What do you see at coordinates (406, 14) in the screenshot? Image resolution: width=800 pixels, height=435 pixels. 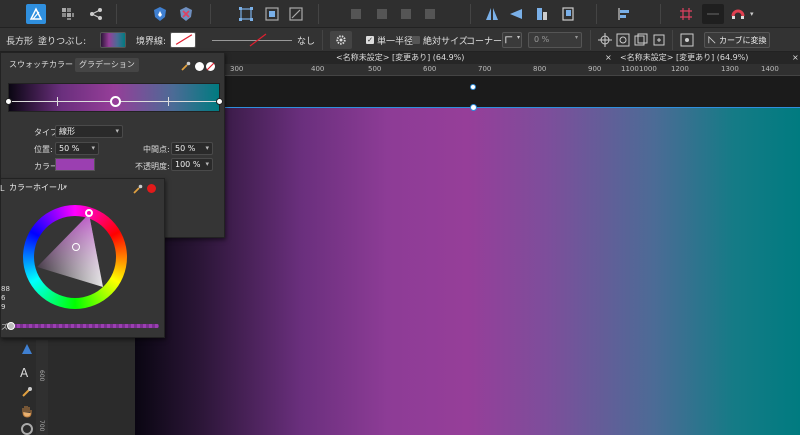 I see `boolean-intersect-icon` at bounding box center [406, 14].